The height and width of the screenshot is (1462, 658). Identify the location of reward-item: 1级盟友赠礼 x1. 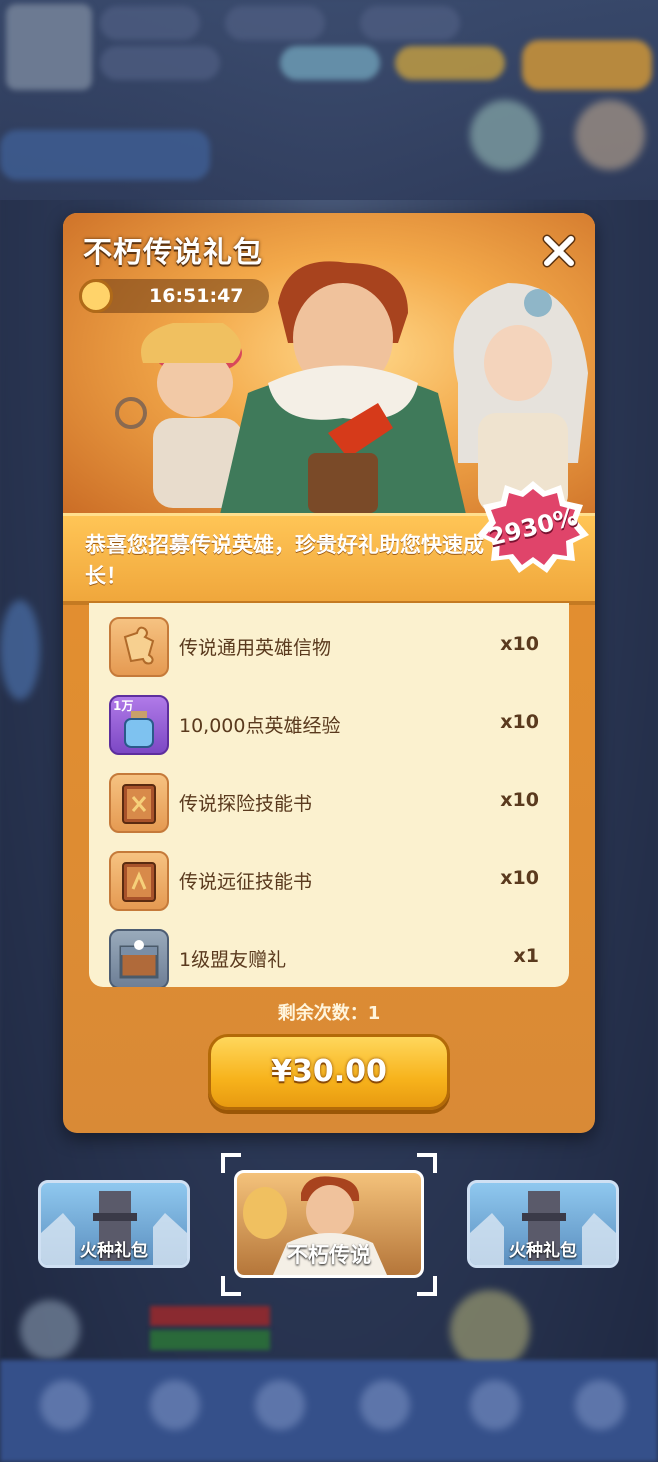
(329, 953).